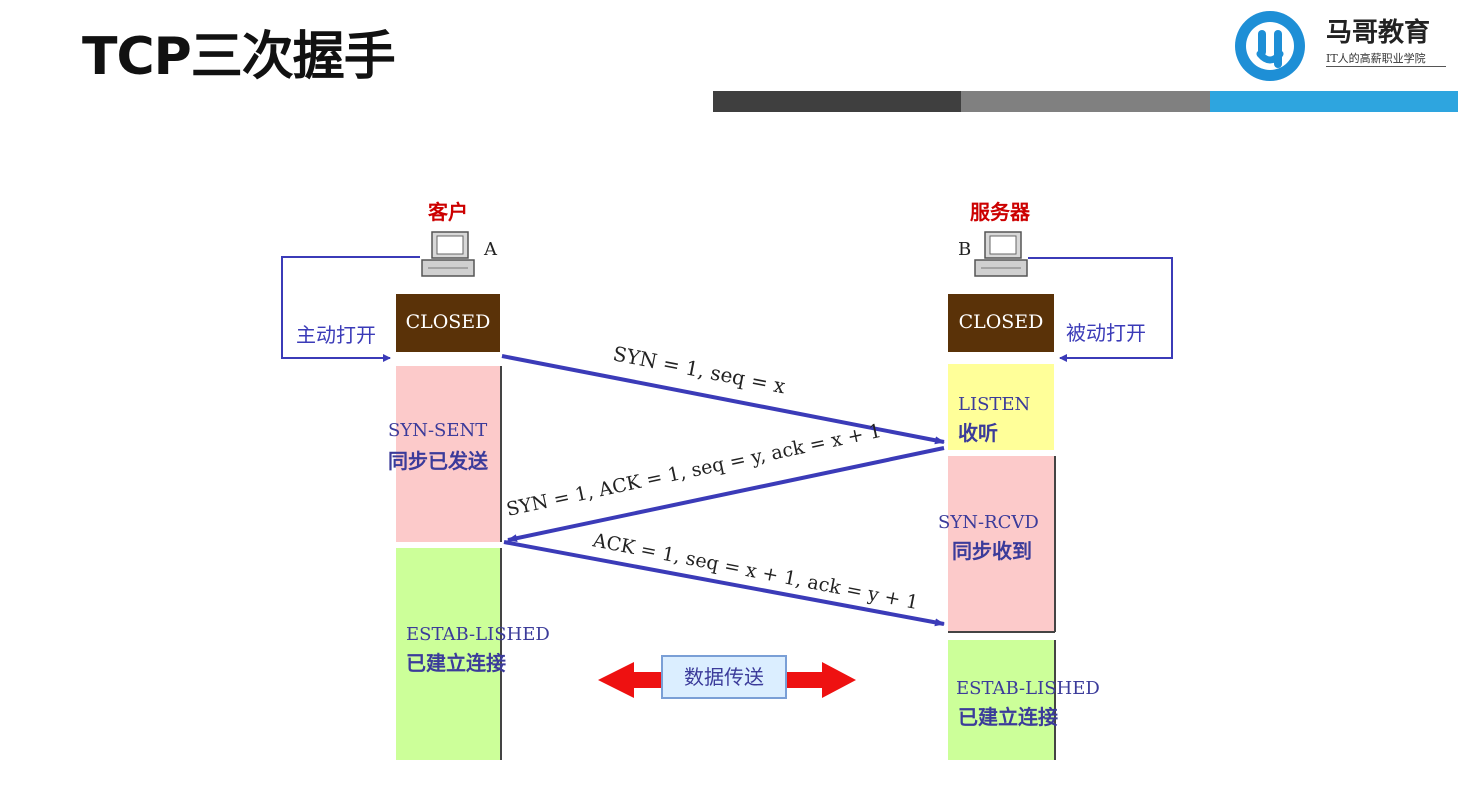 The width and height of the screenshot is (1458, 792). I want to click on server-listen-cn: 收听, so click(978, 433).